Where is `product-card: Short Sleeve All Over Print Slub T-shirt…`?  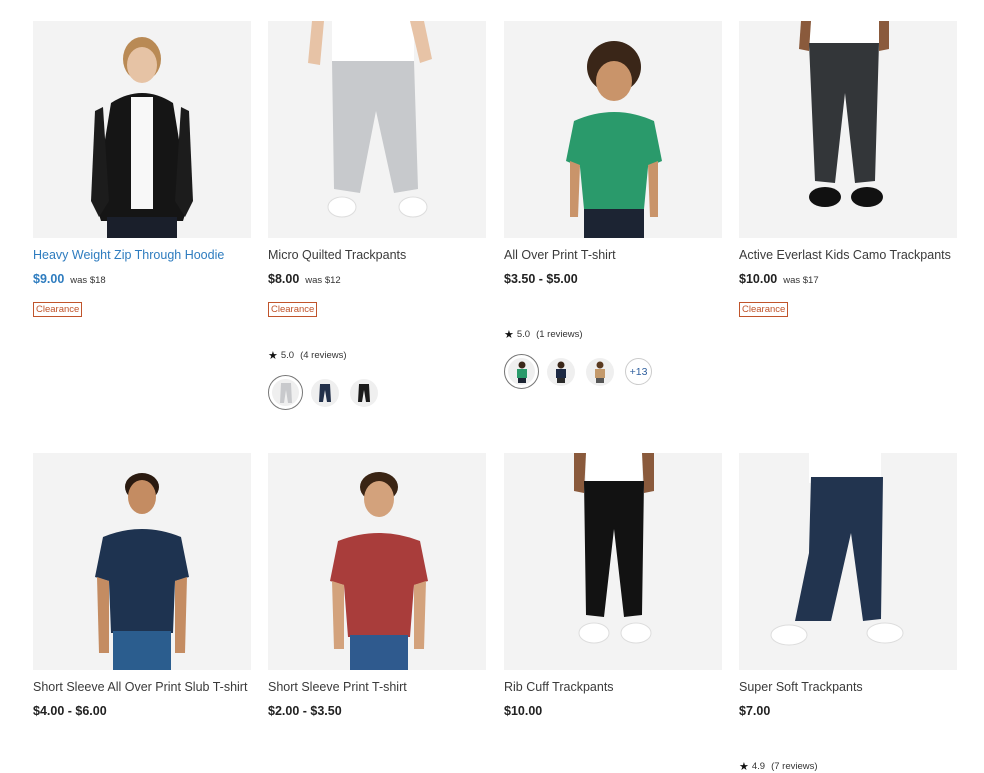 product-card: Short Sleeve All Over Print Slub T-shirt… is located at coordinates (142, 585).